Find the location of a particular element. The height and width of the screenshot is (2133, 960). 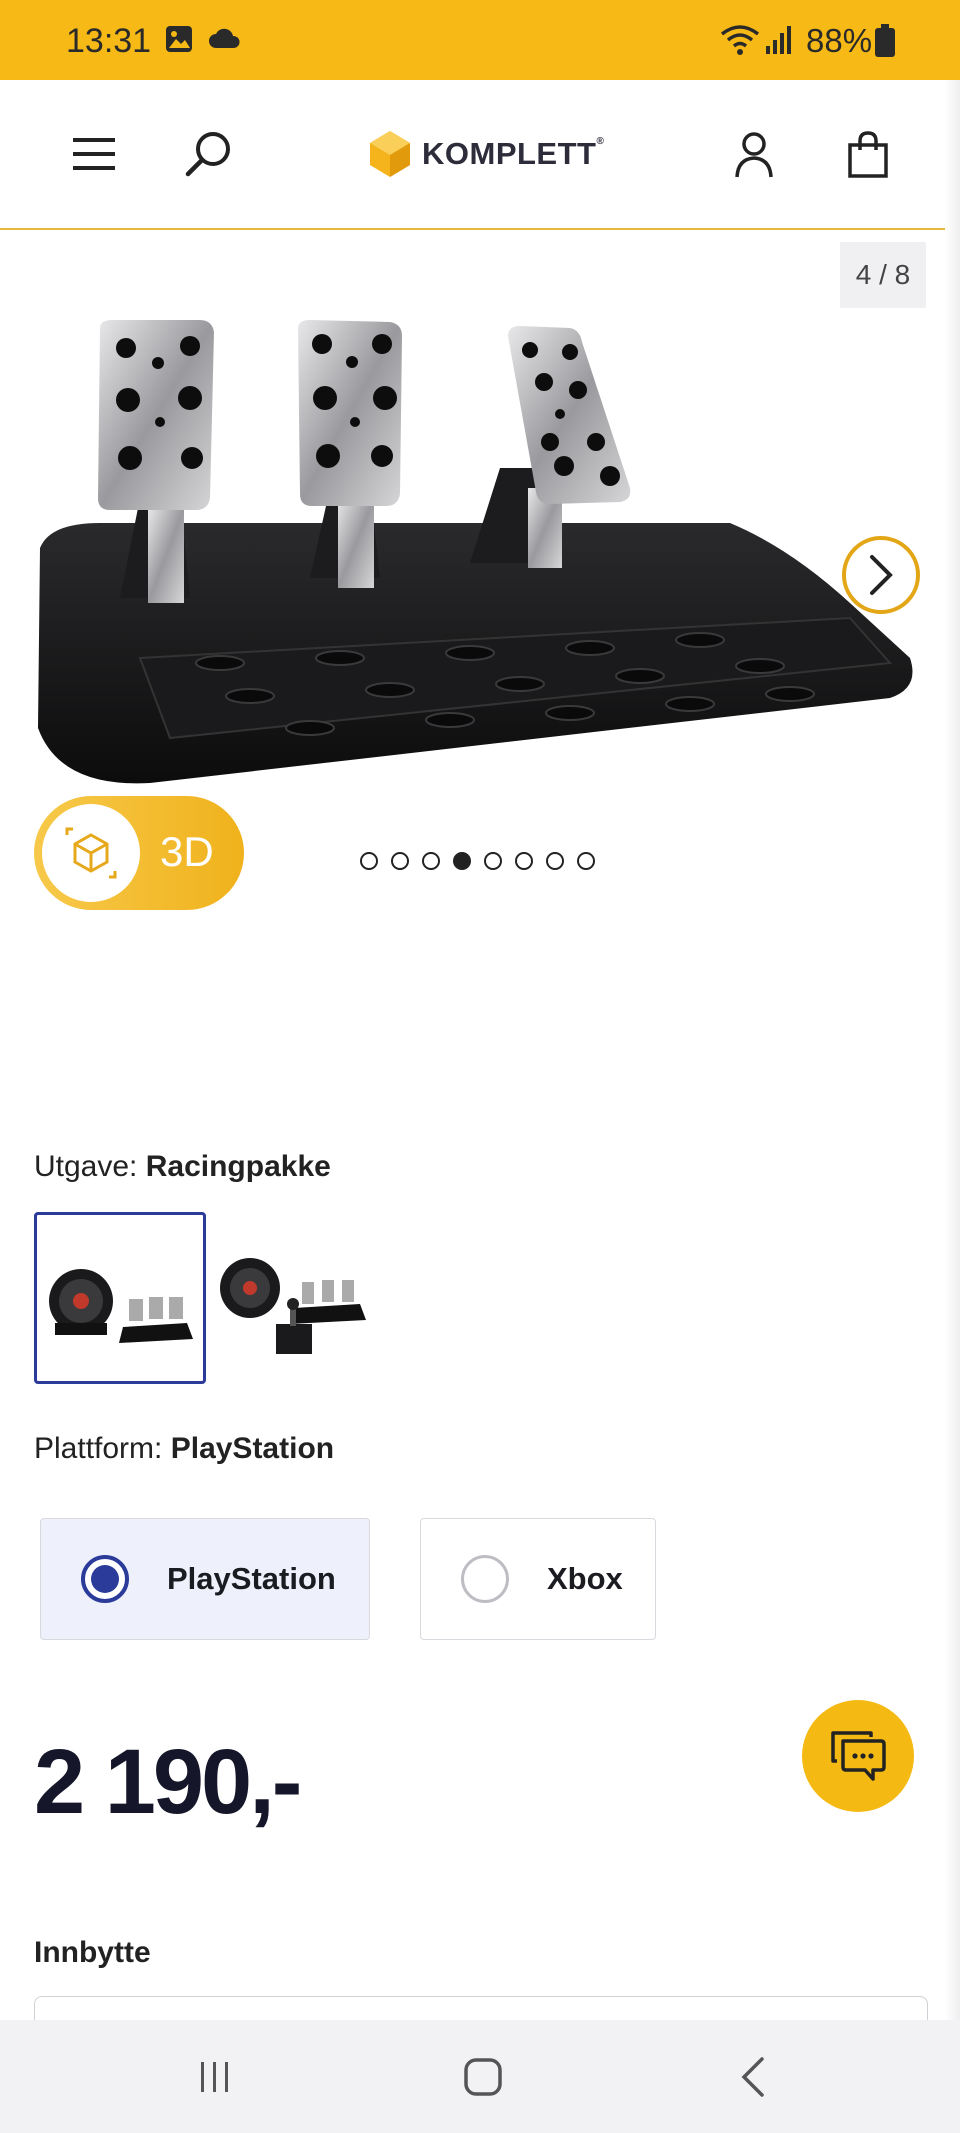

status-time: 13:31 is located at coordinates (109, 41).